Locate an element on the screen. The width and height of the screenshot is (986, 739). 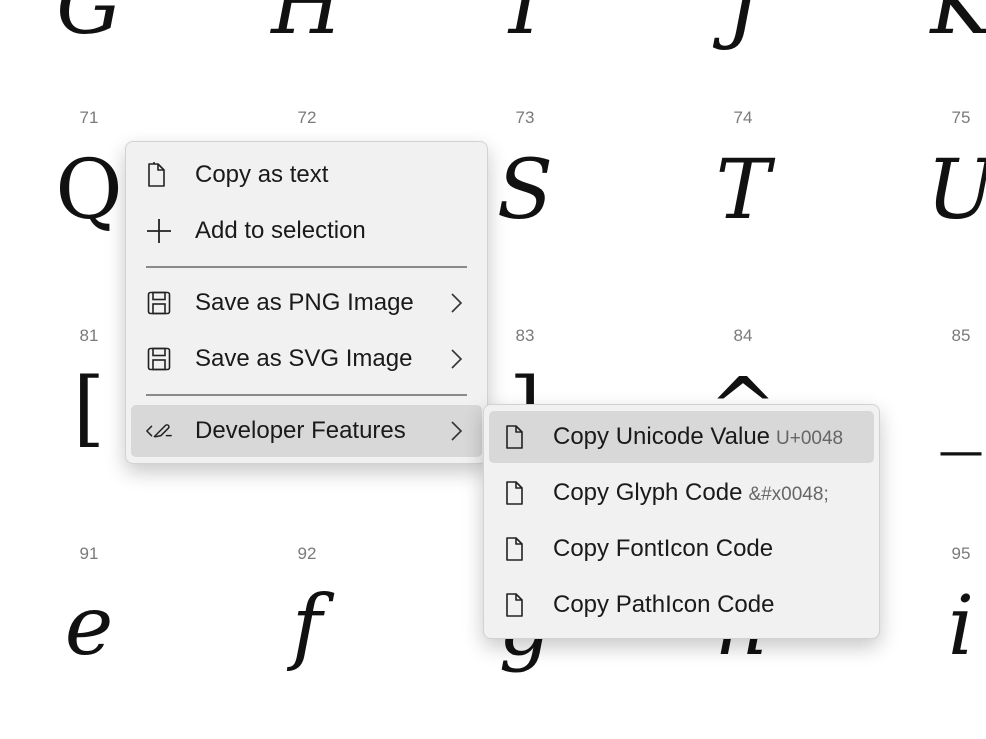
cell-number: 73 is located at coordinates (525, 117).